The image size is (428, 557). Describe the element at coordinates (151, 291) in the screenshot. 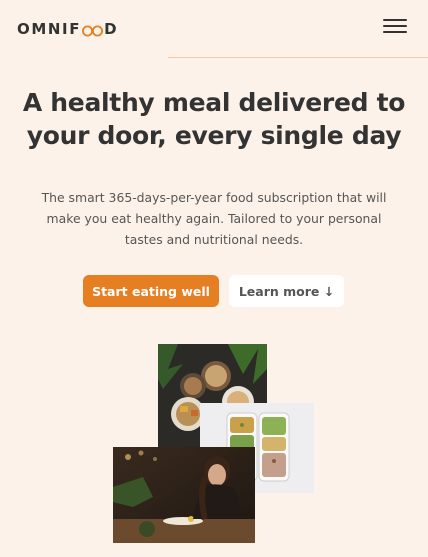

I see `start-eating-well-button: Start eating well` at that location.